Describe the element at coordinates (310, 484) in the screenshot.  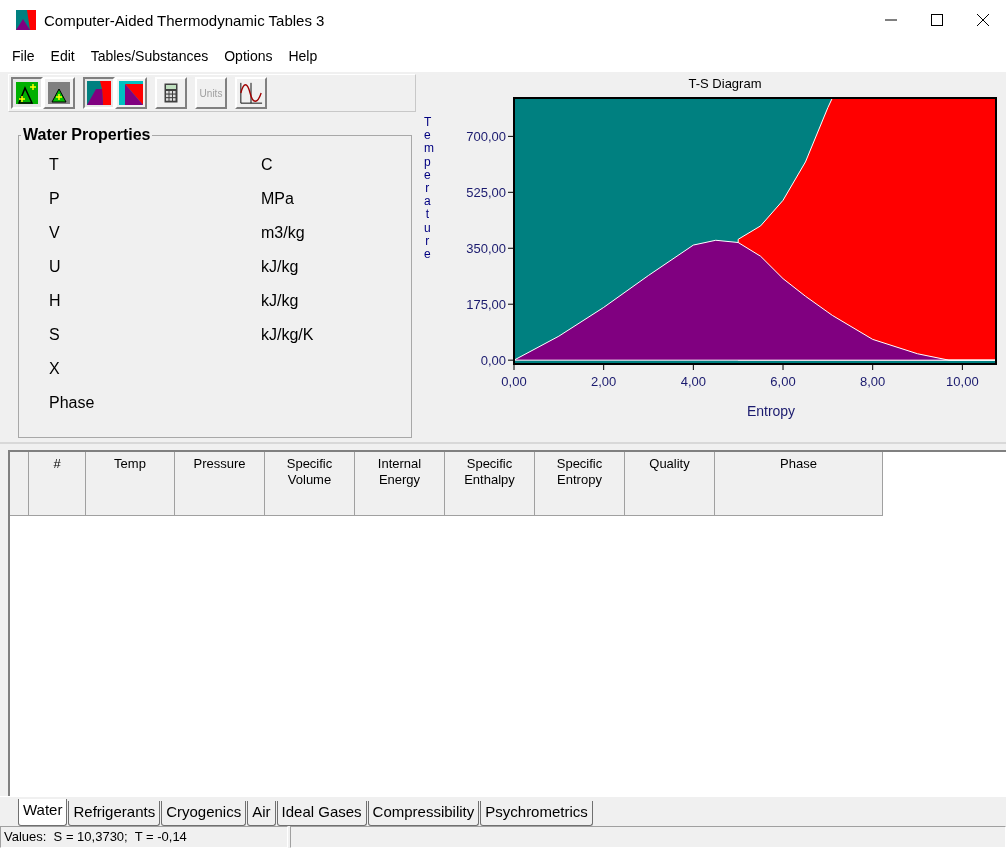
I see `column-header: Specific Volume` at that location.